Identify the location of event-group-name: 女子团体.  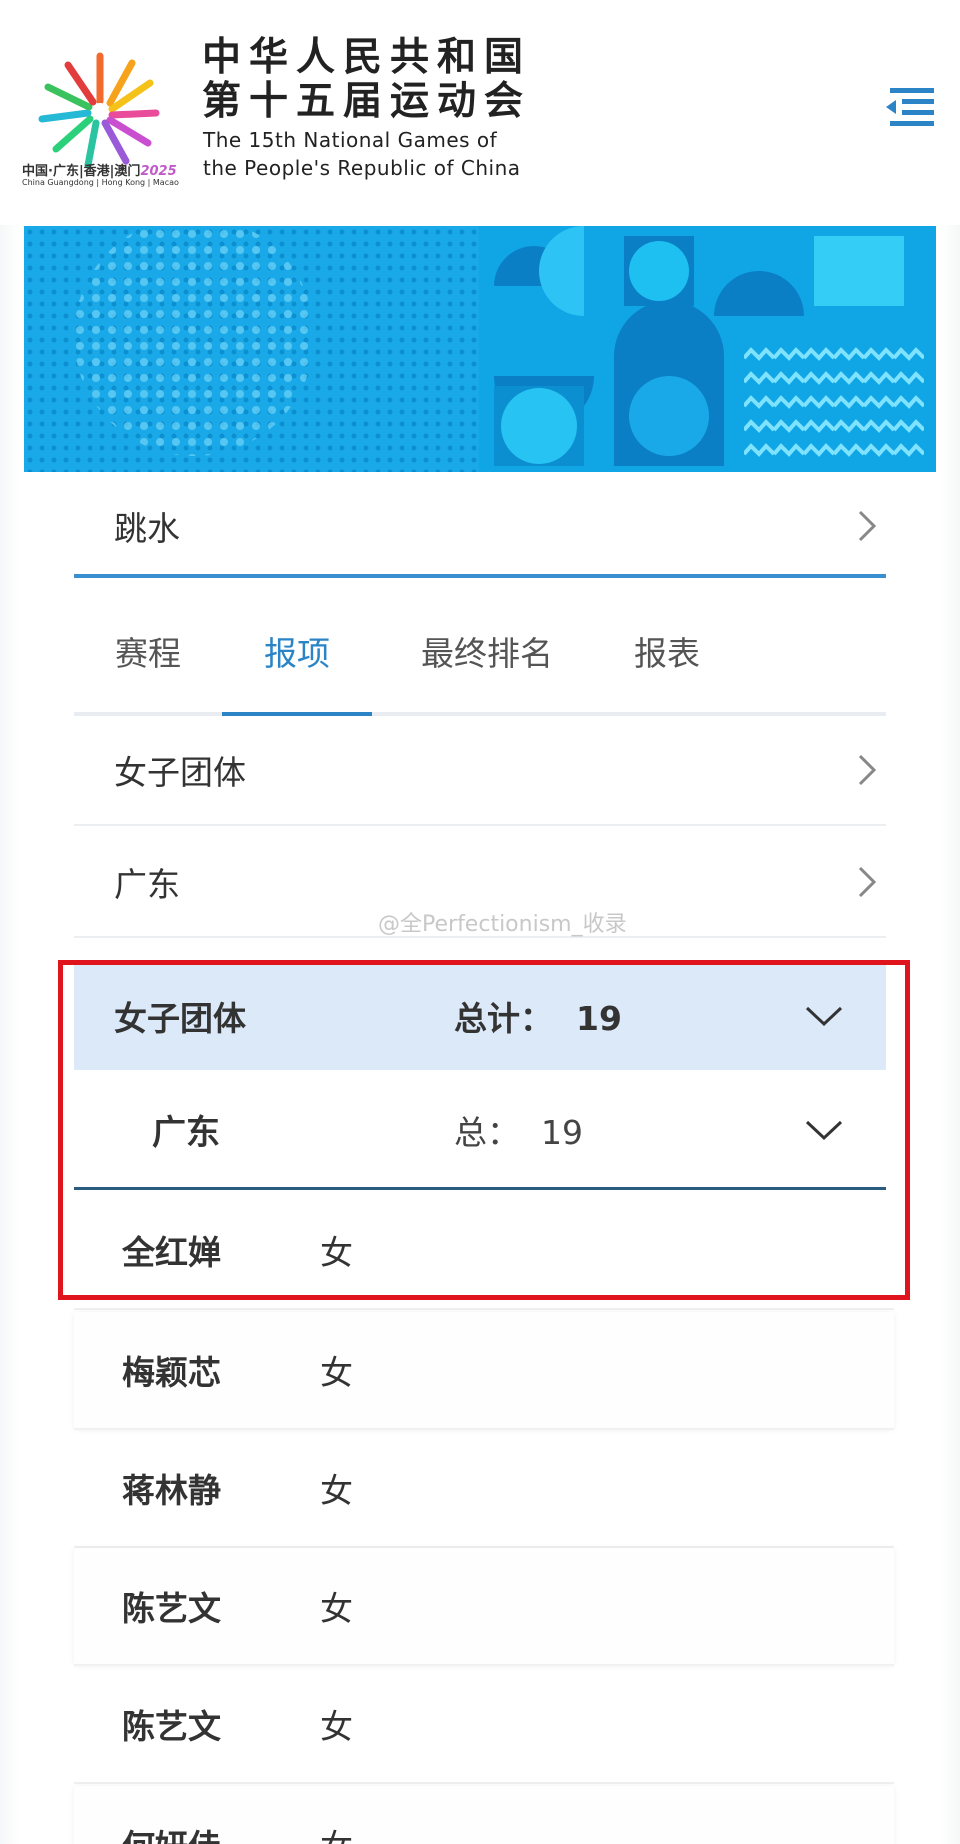
(180, 1018).